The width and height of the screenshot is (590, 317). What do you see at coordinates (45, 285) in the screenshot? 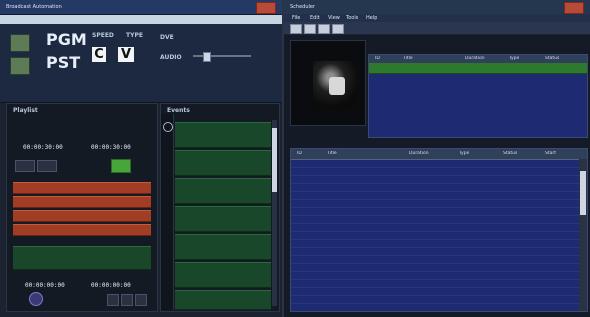
I see `timecode-c: 00:00:00:00` at bounding box center [45, 285].